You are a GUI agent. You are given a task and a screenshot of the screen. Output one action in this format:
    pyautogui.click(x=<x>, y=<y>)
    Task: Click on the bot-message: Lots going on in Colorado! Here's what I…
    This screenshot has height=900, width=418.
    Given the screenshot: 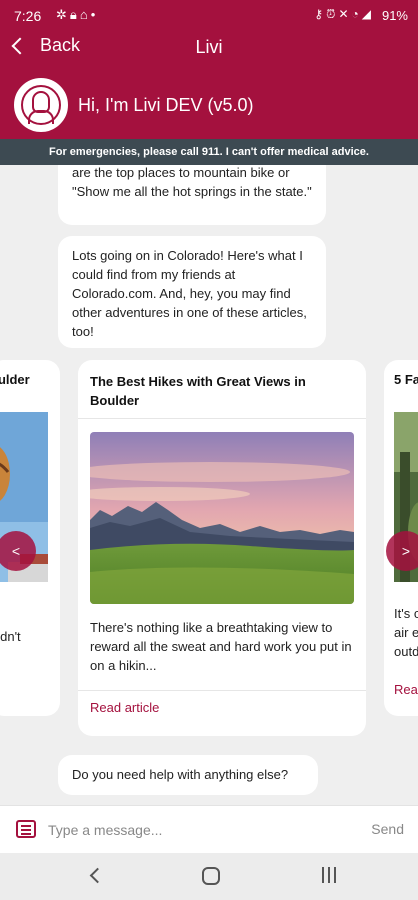 What is the action you would take?
    pyautogui.click(x=192, y=292)
    